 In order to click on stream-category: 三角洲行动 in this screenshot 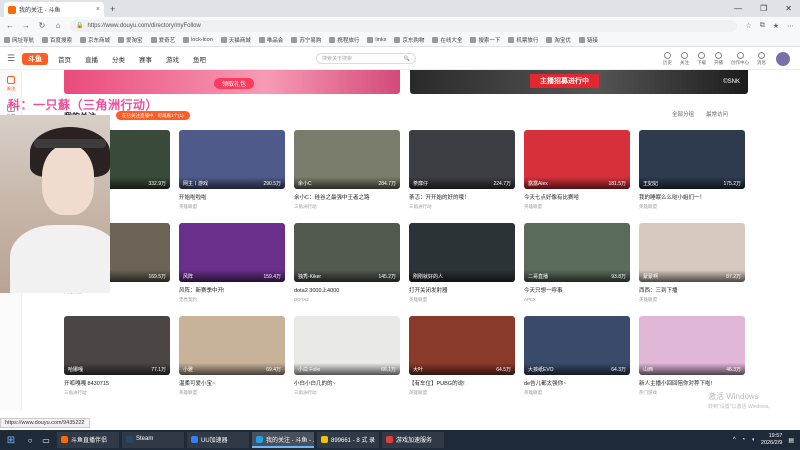, I will do `click(347, 207)`.